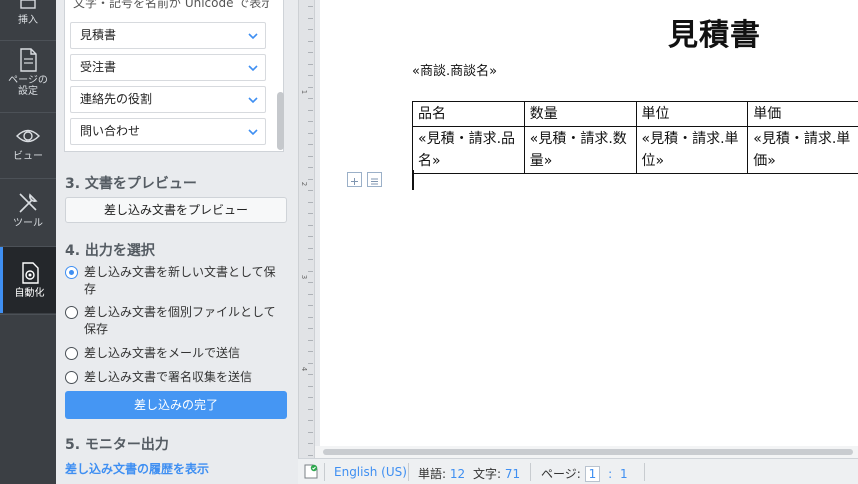 Image resolution: width=858 pixels, height=484 pixels. I want to click on list-item-label: 見積書, so click(98, 35).